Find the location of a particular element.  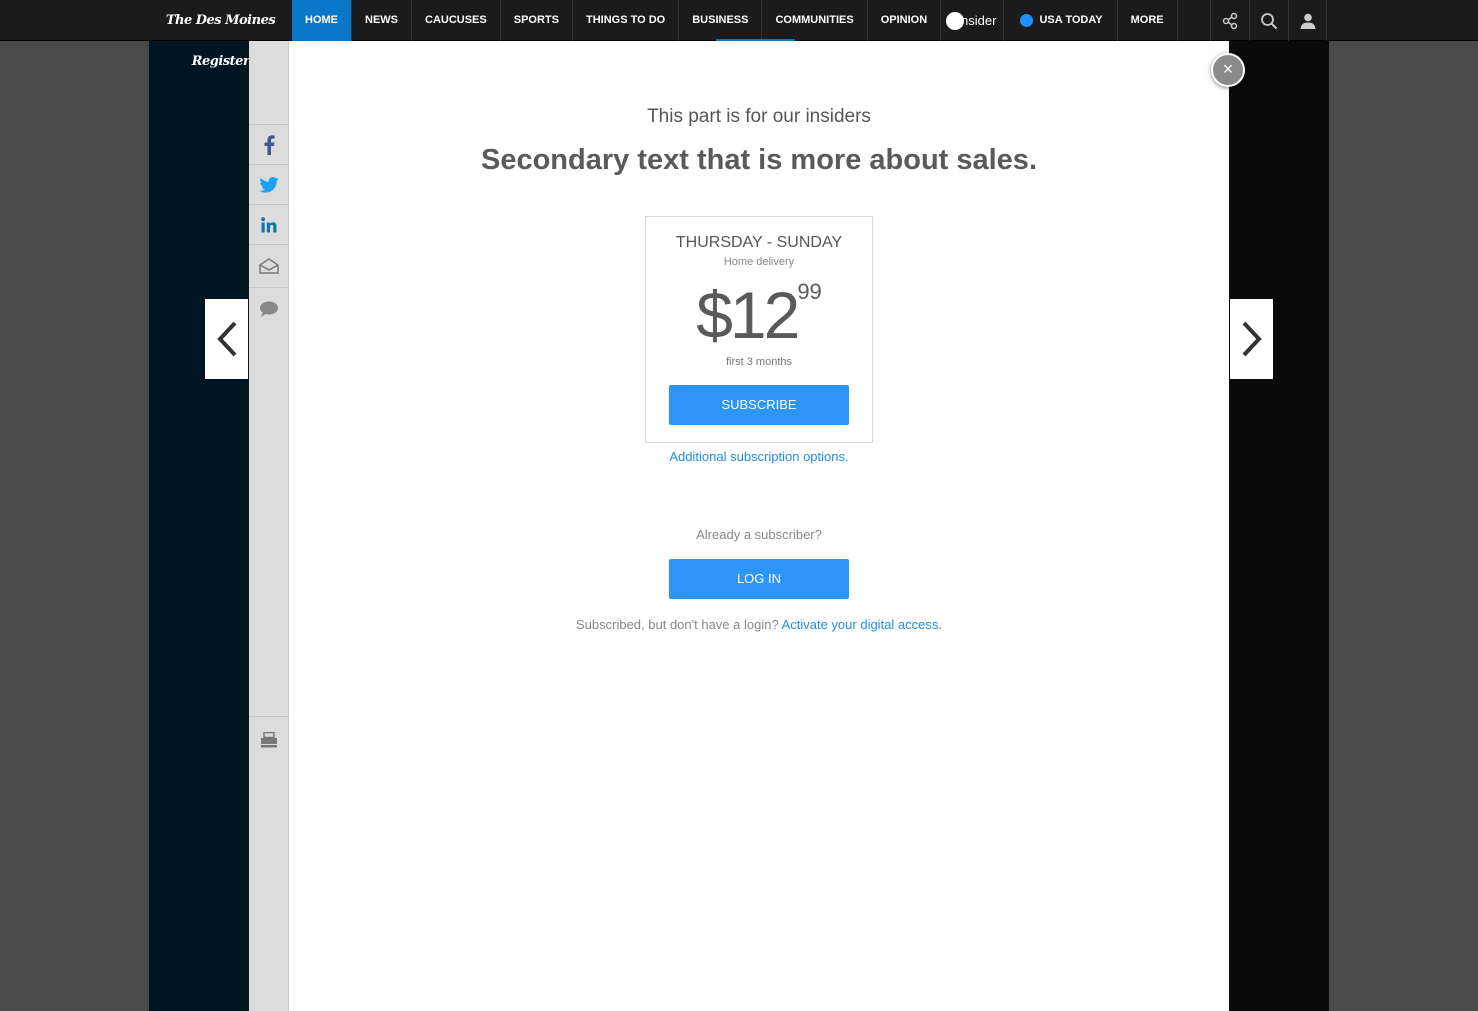

nav-item-sports: SPORTS is located at coordinates (537, 20).